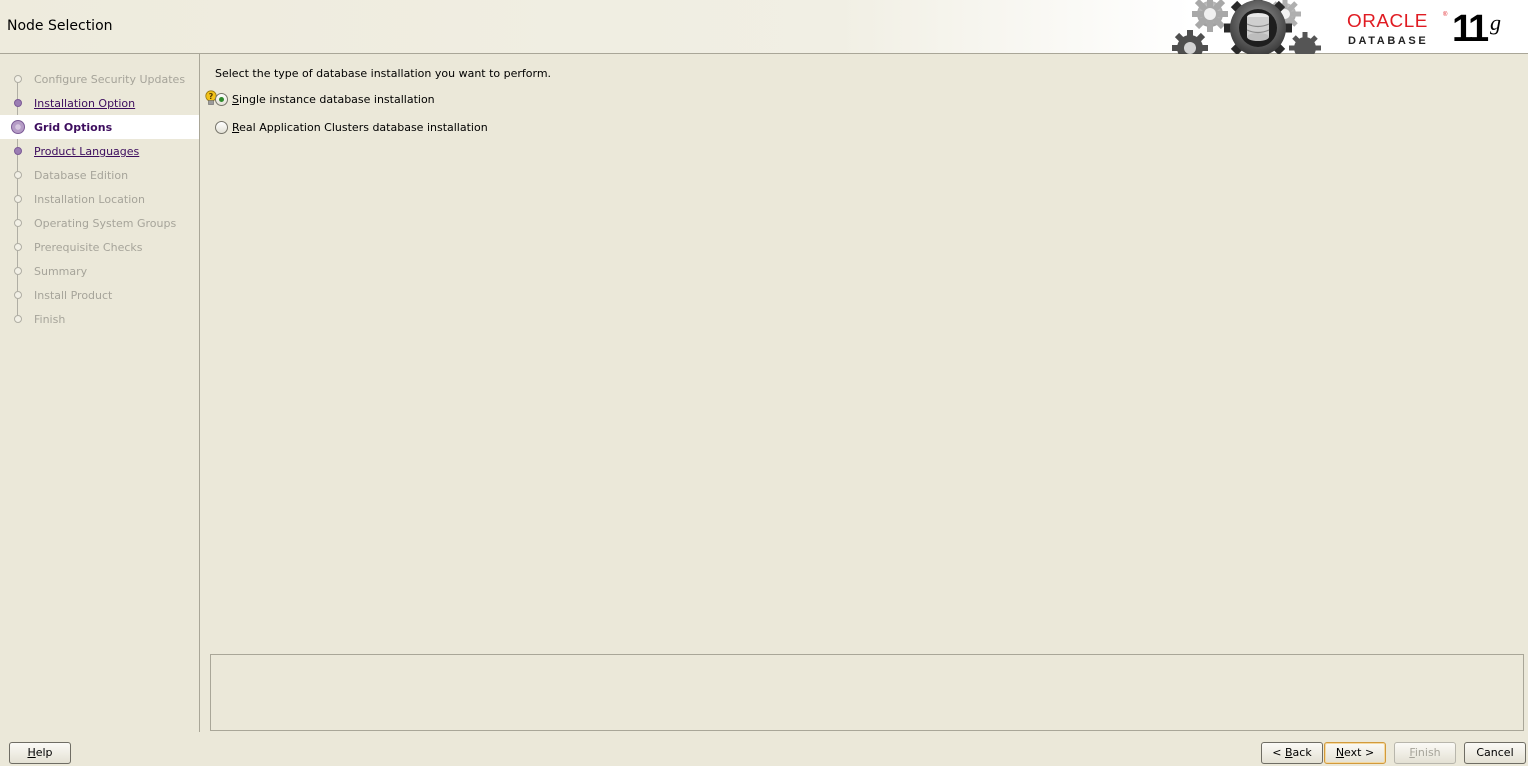  What do you see at coordinates (50, 319) in the screenshot?
I see `step-label: Finish` at bounding box center [50, 319].